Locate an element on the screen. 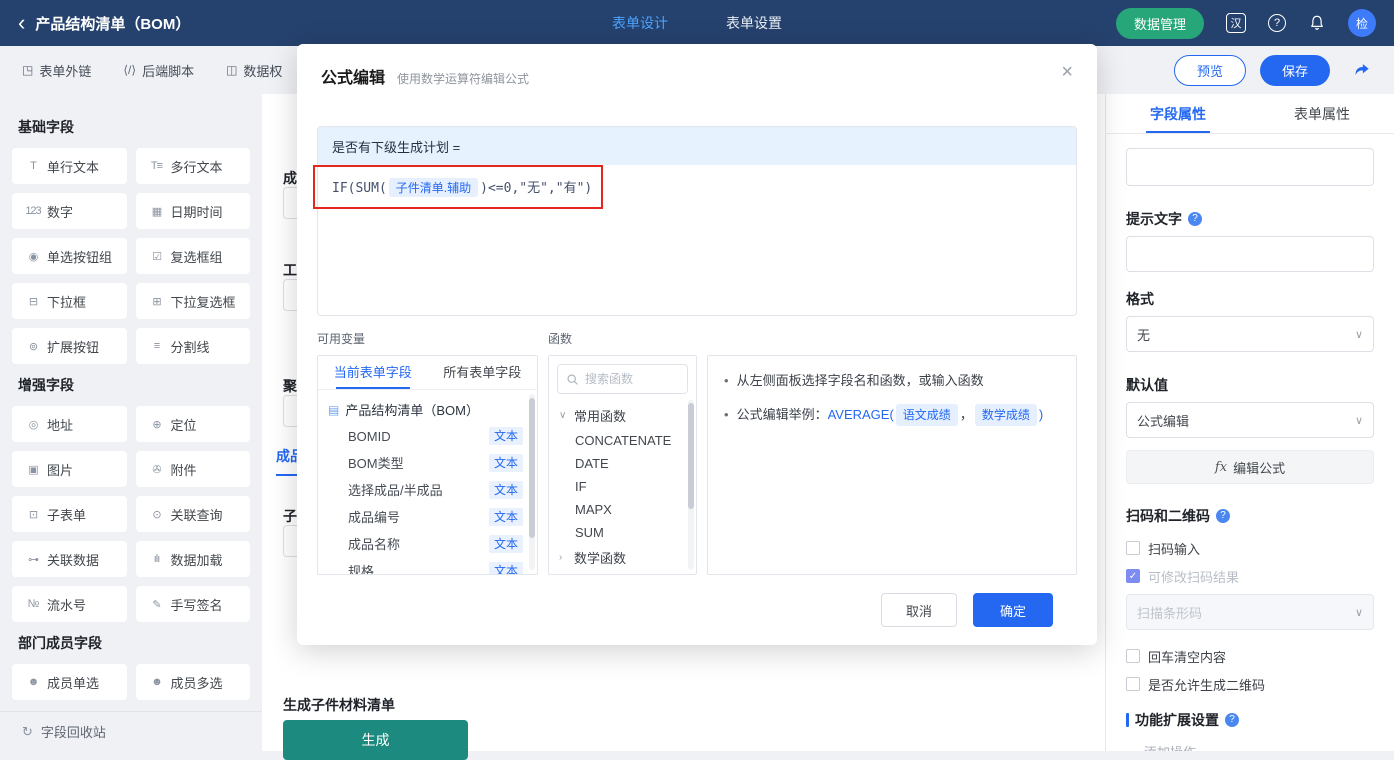 This screenshot has height=760, width=1394. function-search is located at coordinates (622, 379).